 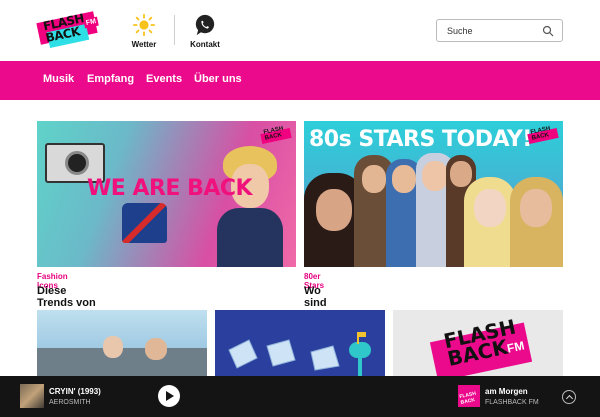 What do you see at coordinates (569, 397) in the screenshot?
I see `chevron-up-icon` at bounding box center [569, 397].